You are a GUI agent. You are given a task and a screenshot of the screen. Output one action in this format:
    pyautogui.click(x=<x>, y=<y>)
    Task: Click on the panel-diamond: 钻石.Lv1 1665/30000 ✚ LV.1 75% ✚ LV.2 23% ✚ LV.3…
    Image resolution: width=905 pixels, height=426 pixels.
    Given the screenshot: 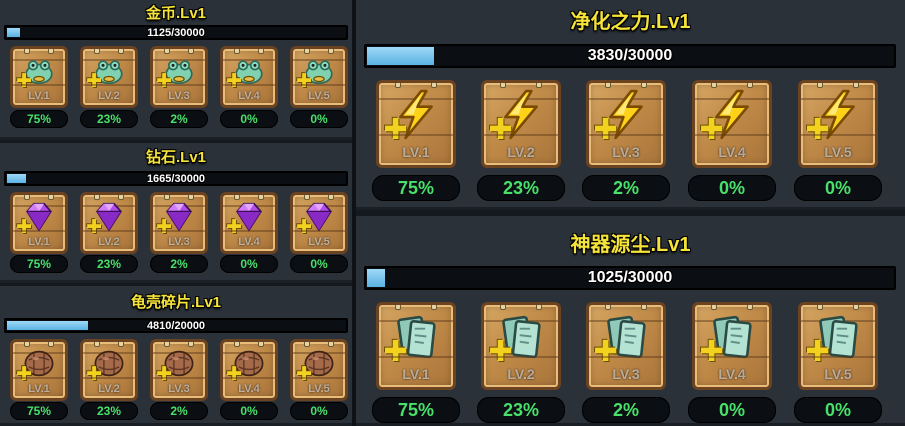 What is the action you would take?
    pyautogui.click(x=176, y=213)
    